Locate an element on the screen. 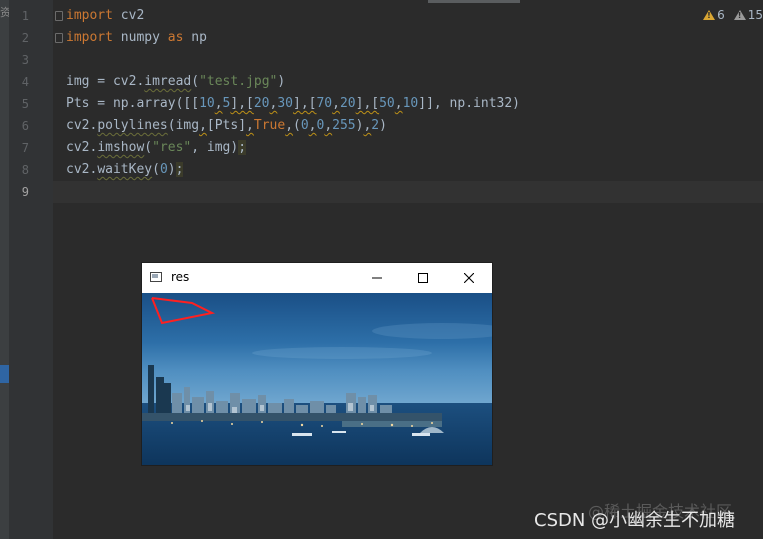  code-line-1: import cv2 is located at coordinates (293, 16).